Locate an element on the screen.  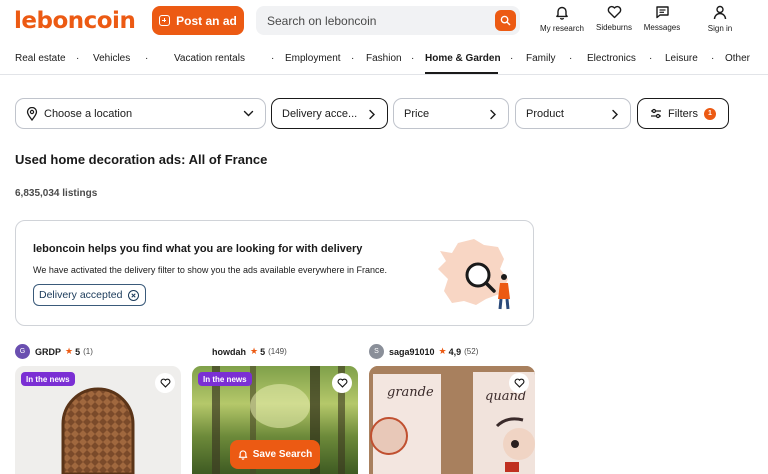
category-home-garden: Home & Garden is located at coordinates (463, 58).